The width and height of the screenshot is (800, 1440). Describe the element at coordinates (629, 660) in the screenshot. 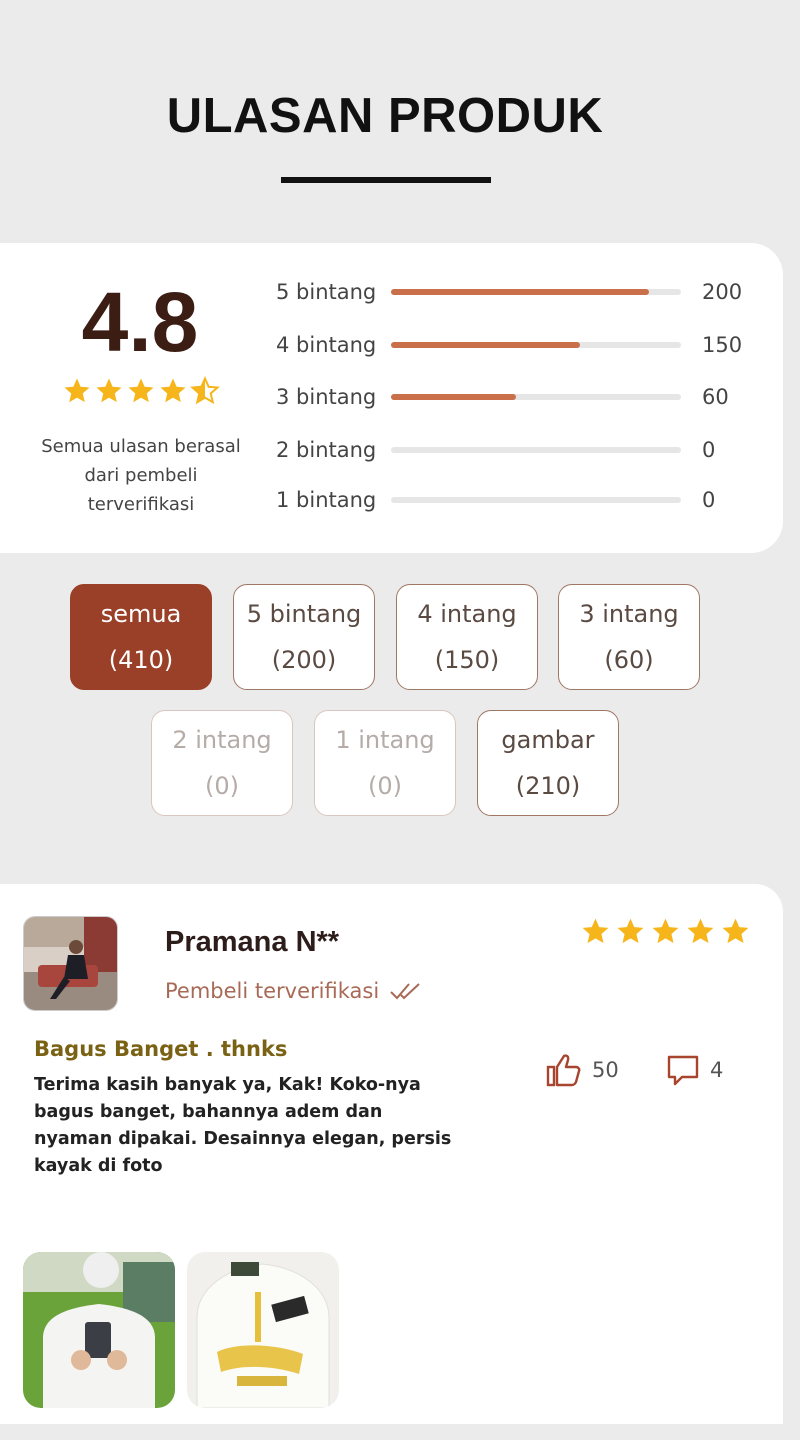

I see `chip-count: (60)` at that location.